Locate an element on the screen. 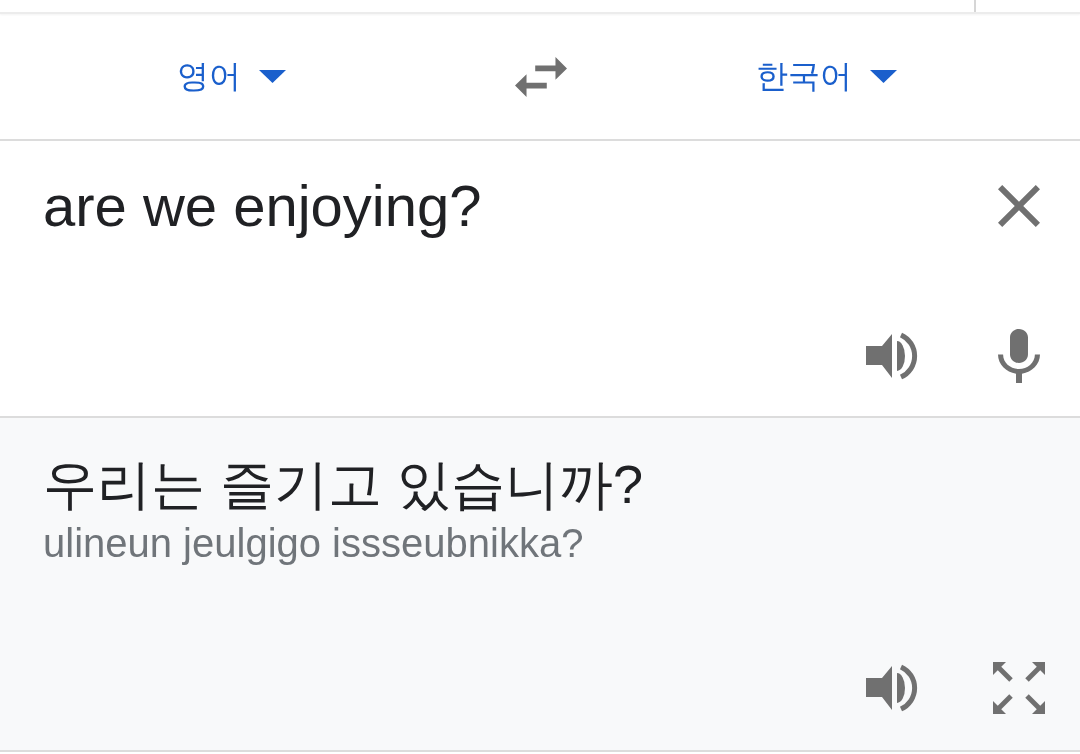 The image size is (1080, 754). source-text-field: are we enjoying? is located at coordinates (262, 206).